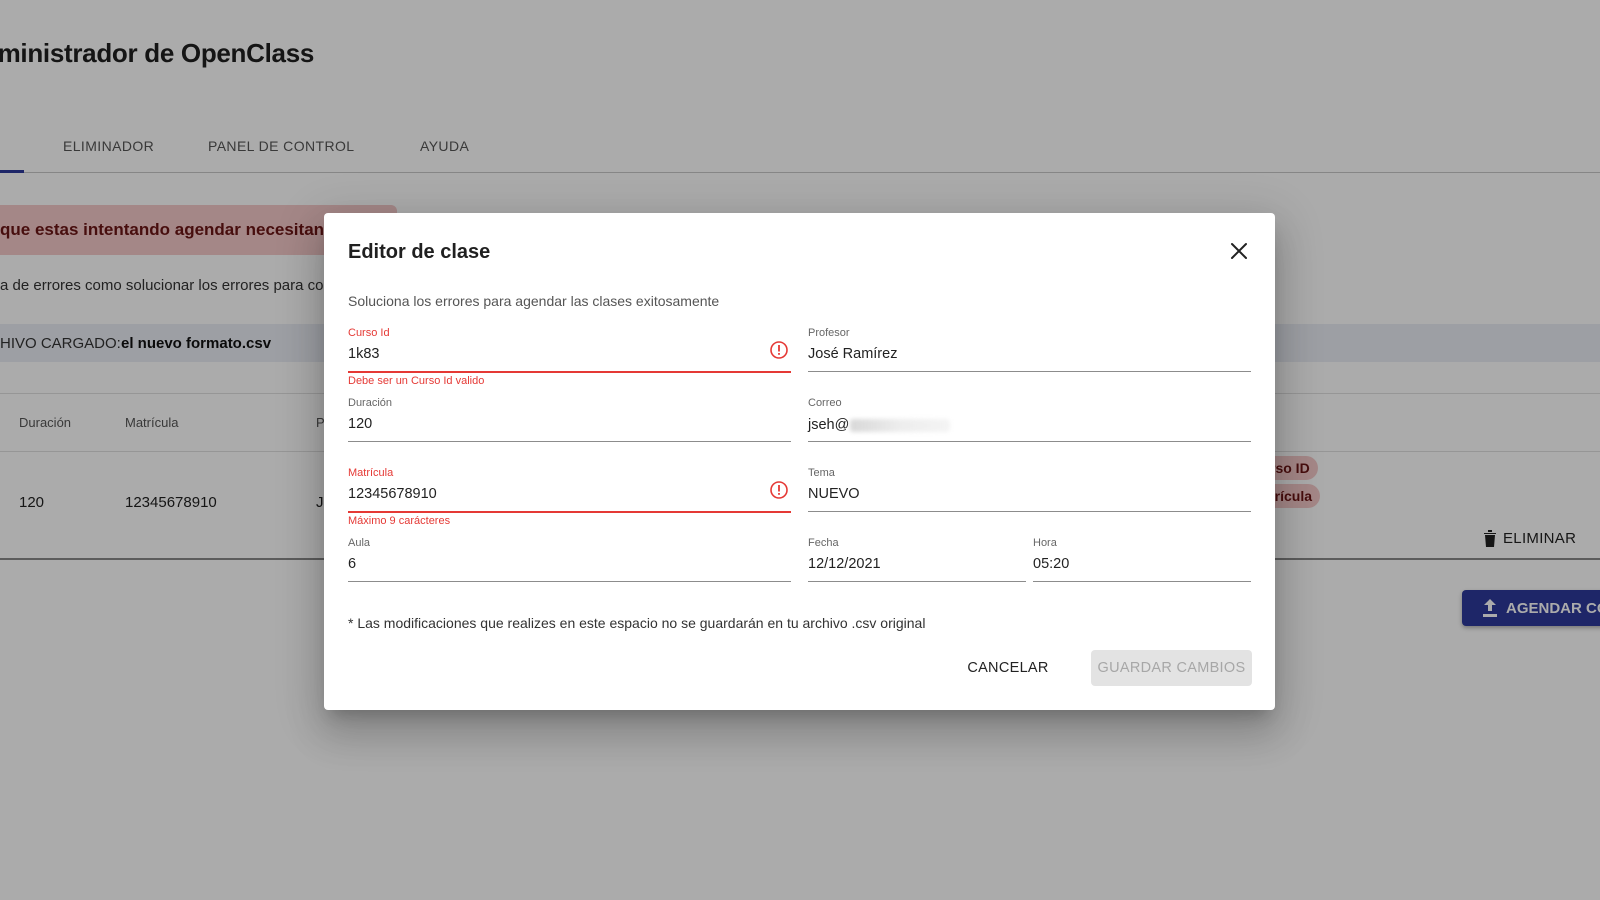 This screenshot has height=900, width=1600. Describe the element at coordinates (829, 425) in the screenshot. I see `correo-value: jseh@` at that location.